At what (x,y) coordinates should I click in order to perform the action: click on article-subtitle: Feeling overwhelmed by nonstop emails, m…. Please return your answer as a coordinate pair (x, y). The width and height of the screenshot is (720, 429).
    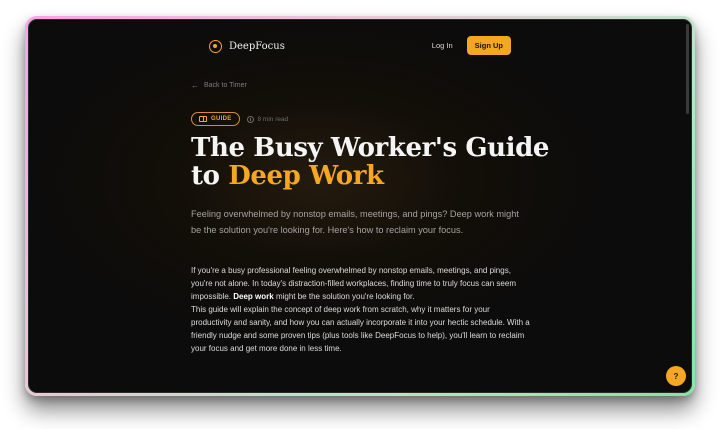
    Looking at the image, I should click on (355, 222).